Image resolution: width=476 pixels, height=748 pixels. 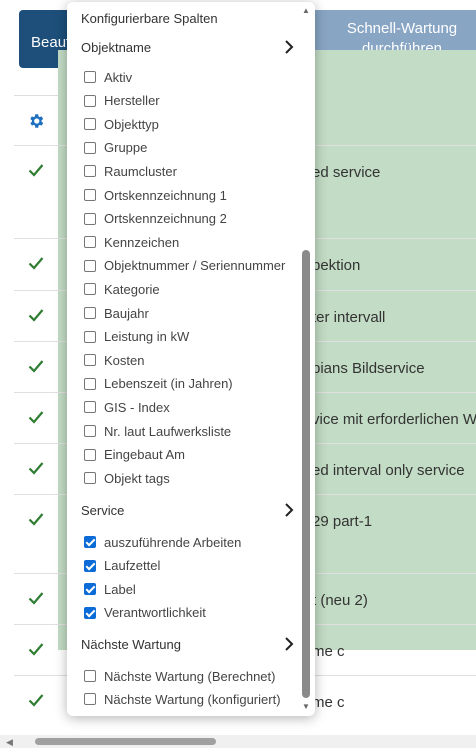 What do you see at coordinates (132, 289) in the screenshot?
I see `column-option-label: Kategorie` at bounding box center [132, 289].